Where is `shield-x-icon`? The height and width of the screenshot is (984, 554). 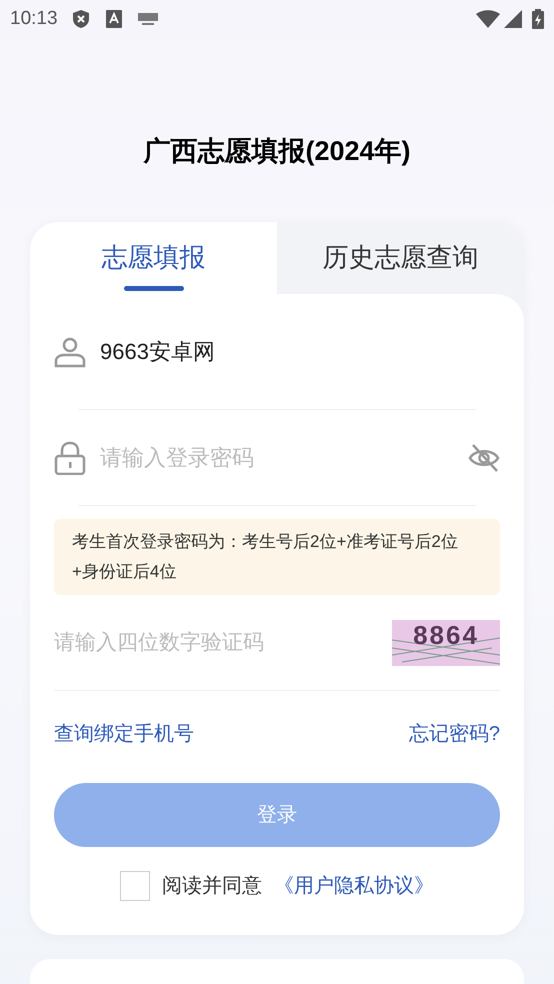
shield-x-icon is located at coordinates (81, 19).